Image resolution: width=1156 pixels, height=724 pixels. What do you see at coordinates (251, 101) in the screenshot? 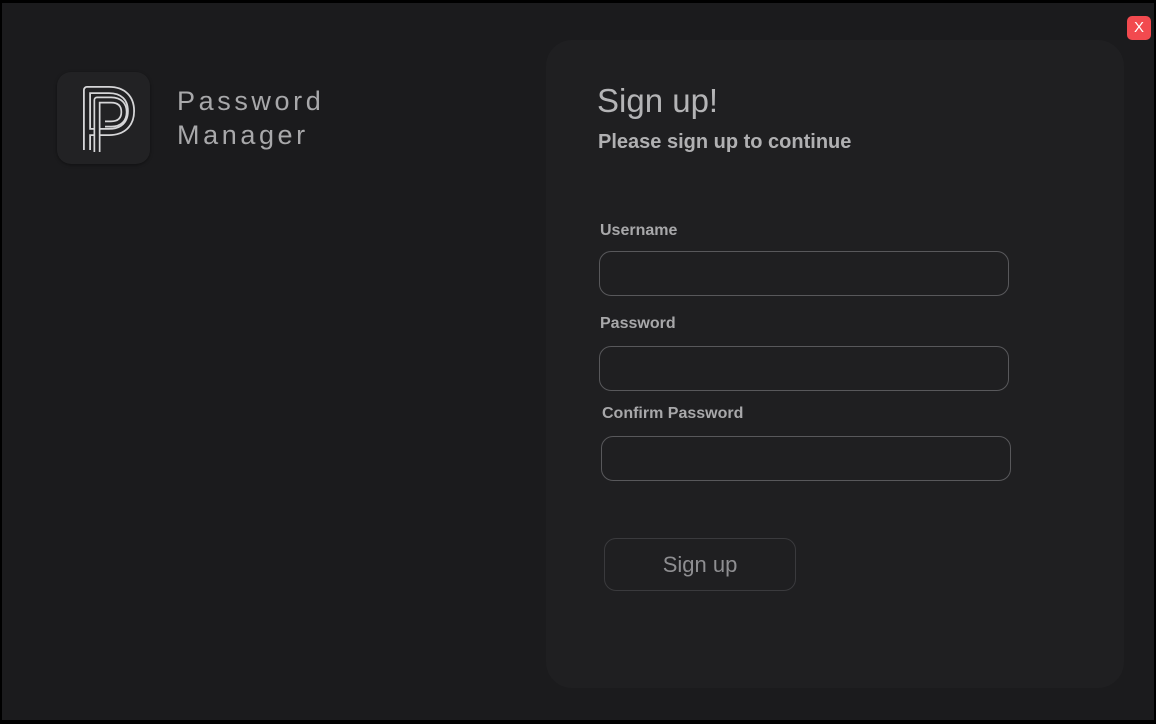
I see `brand-name-line-1: Password` at bounding box center [251, 101].